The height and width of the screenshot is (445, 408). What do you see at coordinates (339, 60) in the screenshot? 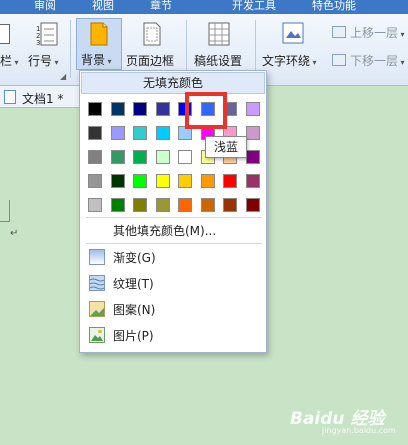
I see `send-backward-icon` at bounding box center [339, 60].